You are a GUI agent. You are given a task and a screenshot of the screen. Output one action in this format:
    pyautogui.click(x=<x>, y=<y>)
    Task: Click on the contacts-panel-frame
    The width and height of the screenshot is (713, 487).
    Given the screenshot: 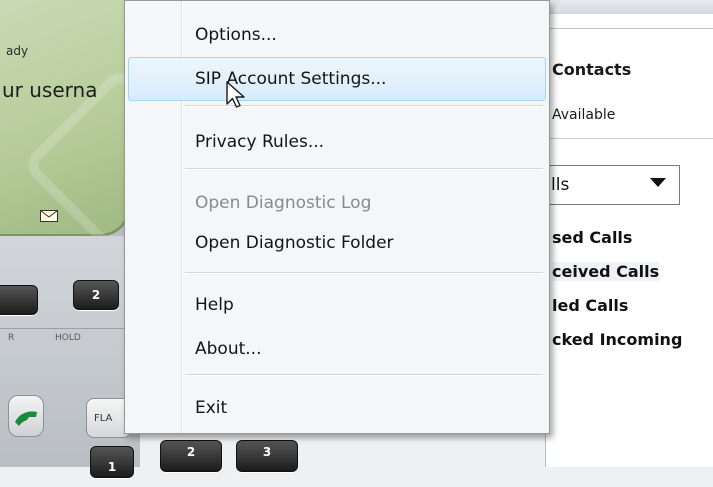 What is the action you would take?
    pyautogui.click(x=630, y=28)
    